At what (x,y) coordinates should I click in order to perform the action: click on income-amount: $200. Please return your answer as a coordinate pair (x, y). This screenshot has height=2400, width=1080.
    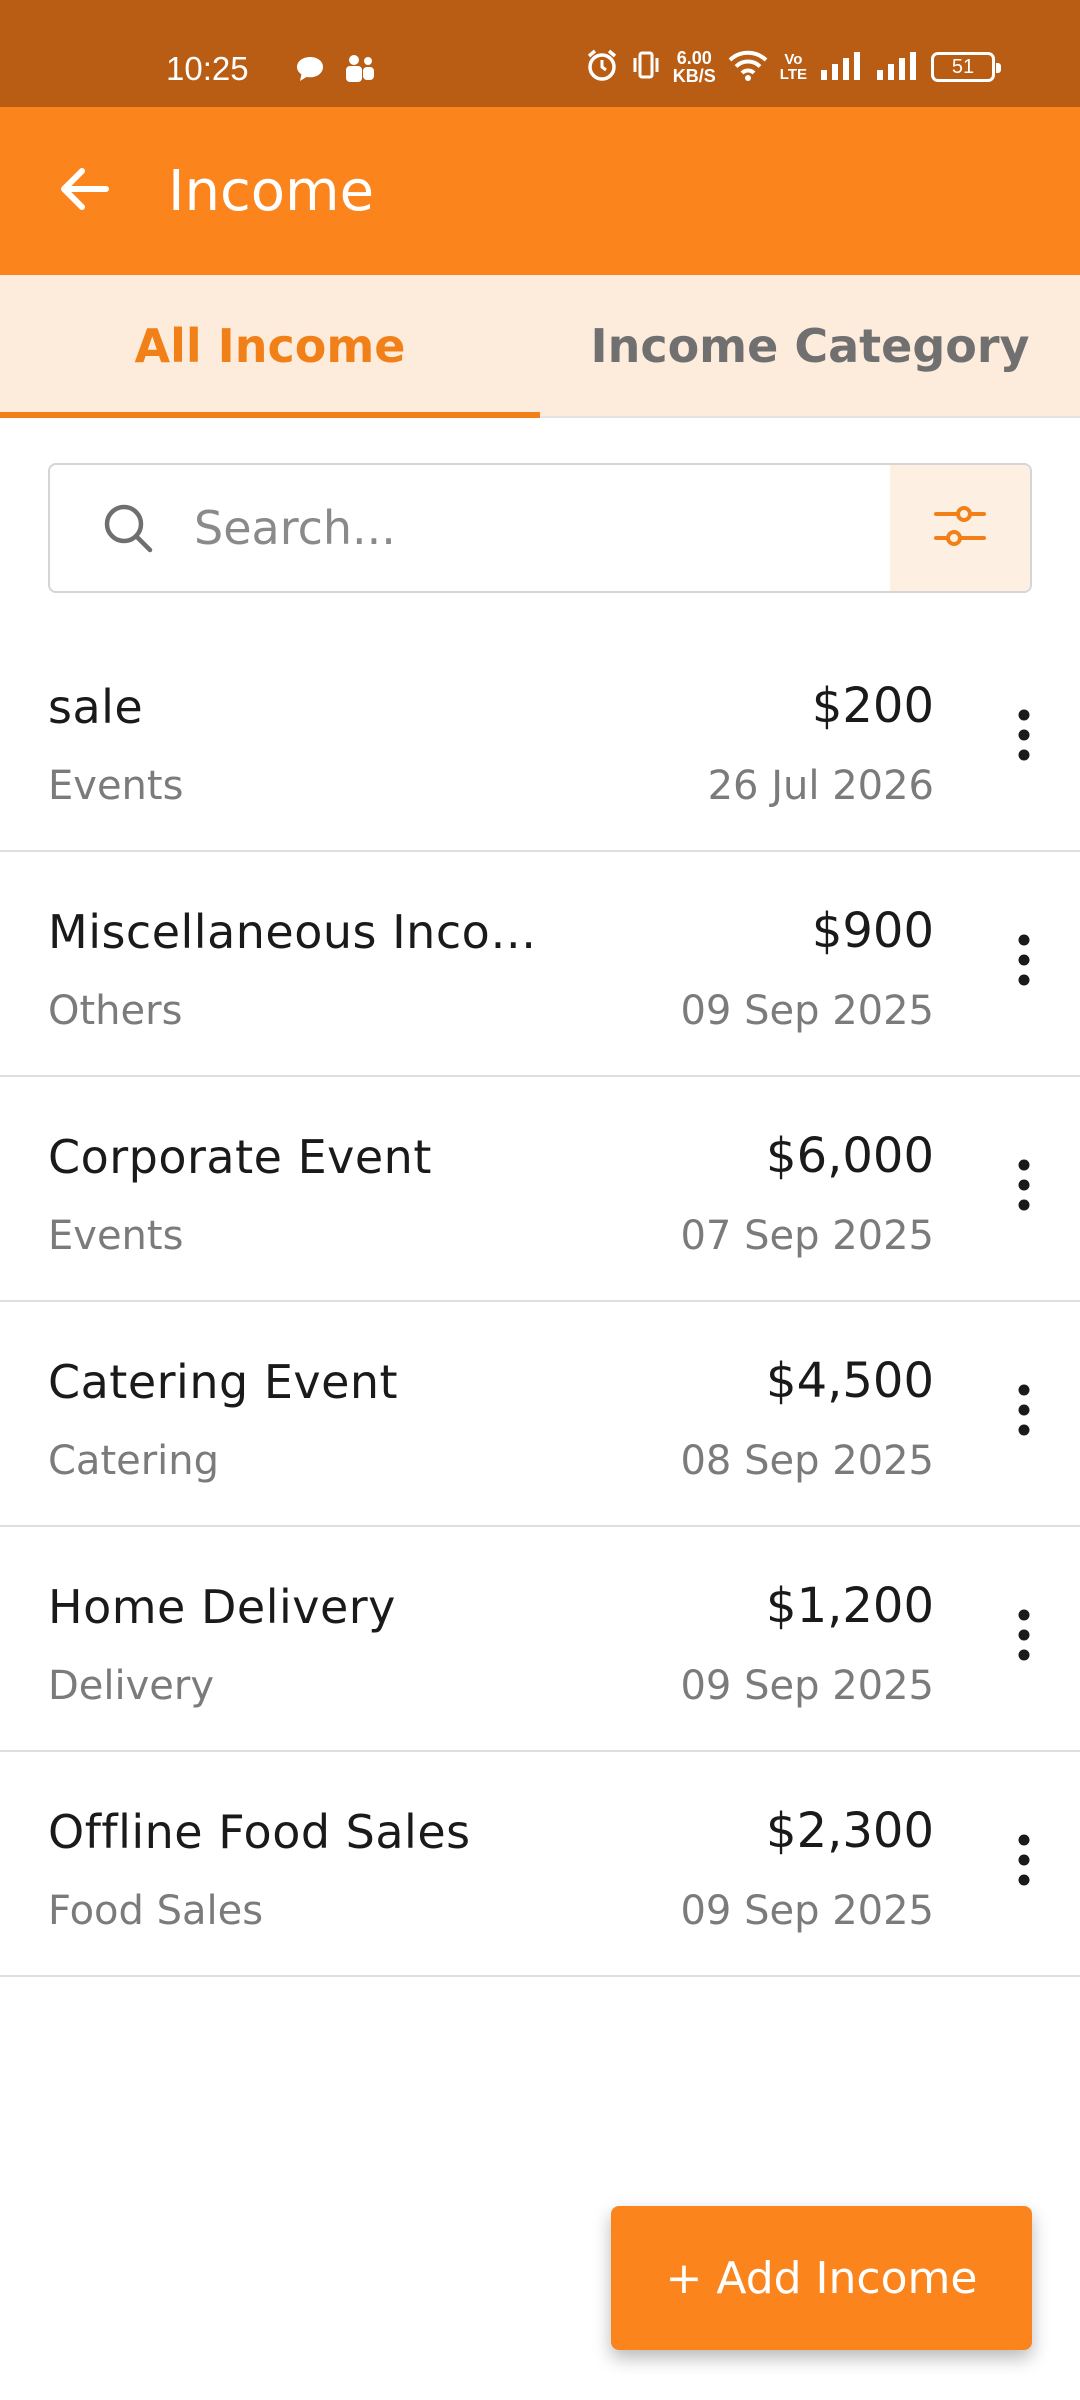
    Looking at the image, I should click on (872, 706).